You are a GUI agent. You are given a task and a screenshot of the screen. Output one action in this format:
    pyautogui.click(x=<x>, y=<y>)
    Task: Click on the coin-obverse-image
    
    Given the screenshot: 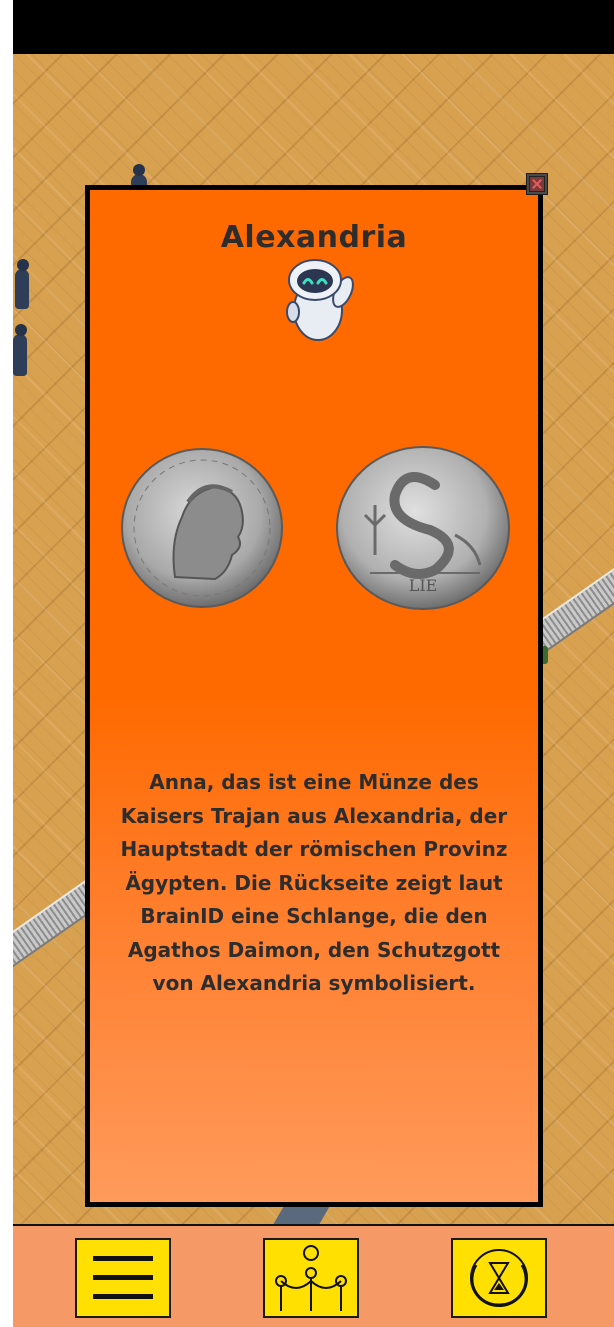 What is the action you would take?
    pyautogui.click(x=202, y=528)
    